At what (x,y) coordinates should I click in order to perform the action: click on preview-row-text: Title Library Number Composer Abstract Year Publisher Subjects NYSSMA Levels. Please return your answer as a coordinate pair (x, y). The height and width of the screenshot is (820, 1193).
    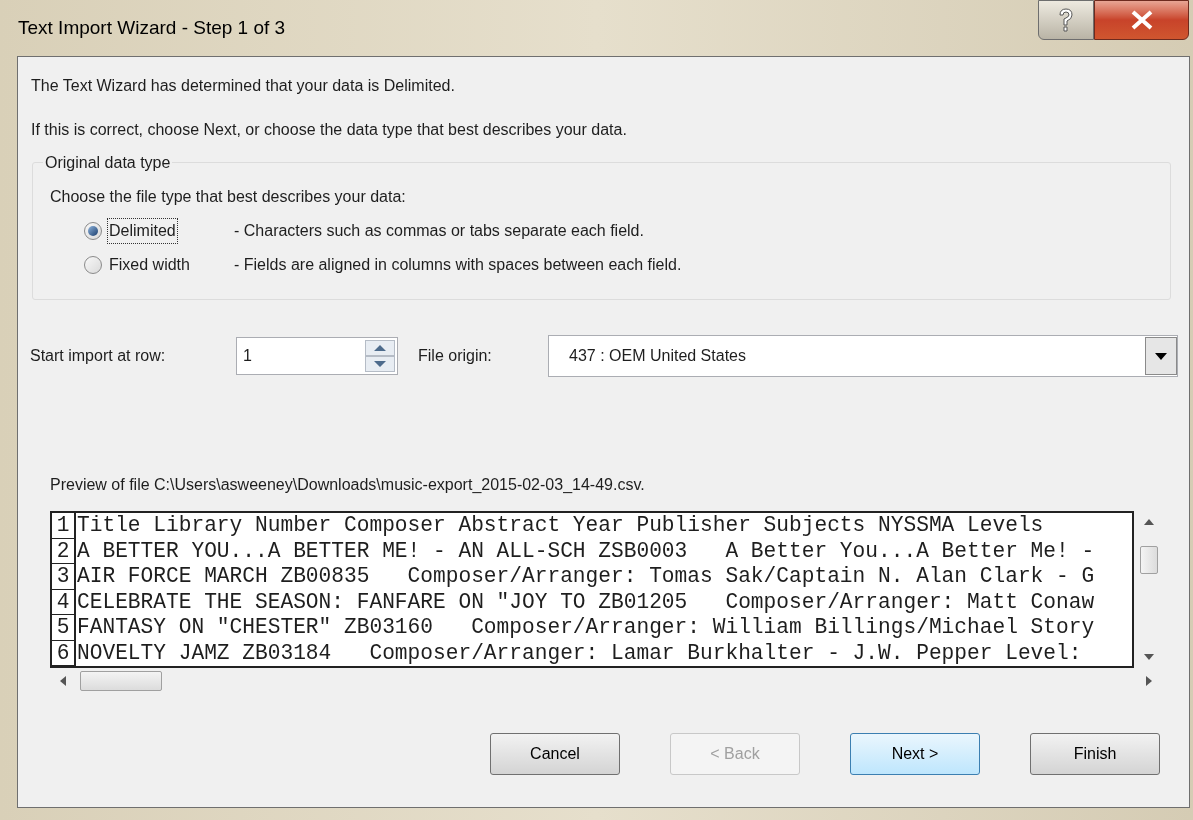
    Looking at the image, I should click on (560, 526).